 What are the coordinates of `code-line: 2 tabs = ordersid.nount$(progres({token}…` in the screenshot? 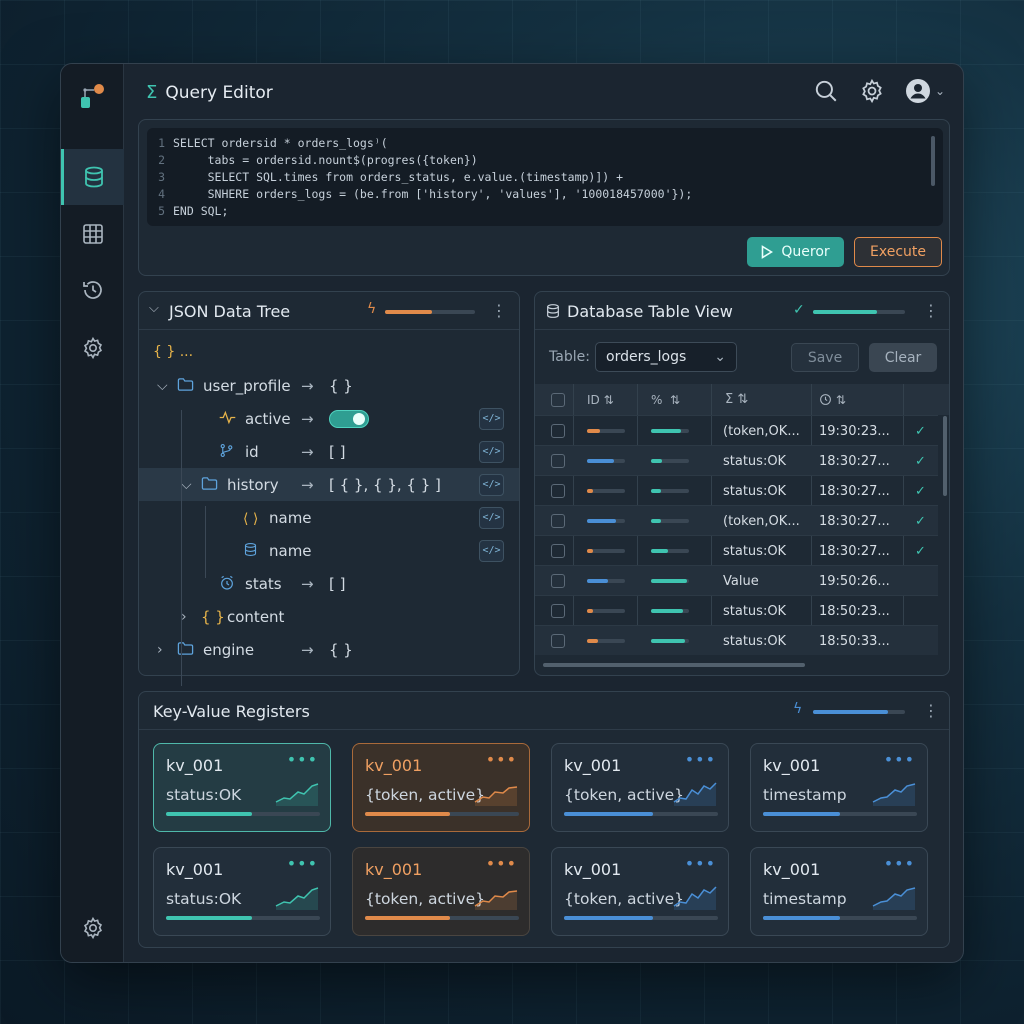 It's located at (545, 160).